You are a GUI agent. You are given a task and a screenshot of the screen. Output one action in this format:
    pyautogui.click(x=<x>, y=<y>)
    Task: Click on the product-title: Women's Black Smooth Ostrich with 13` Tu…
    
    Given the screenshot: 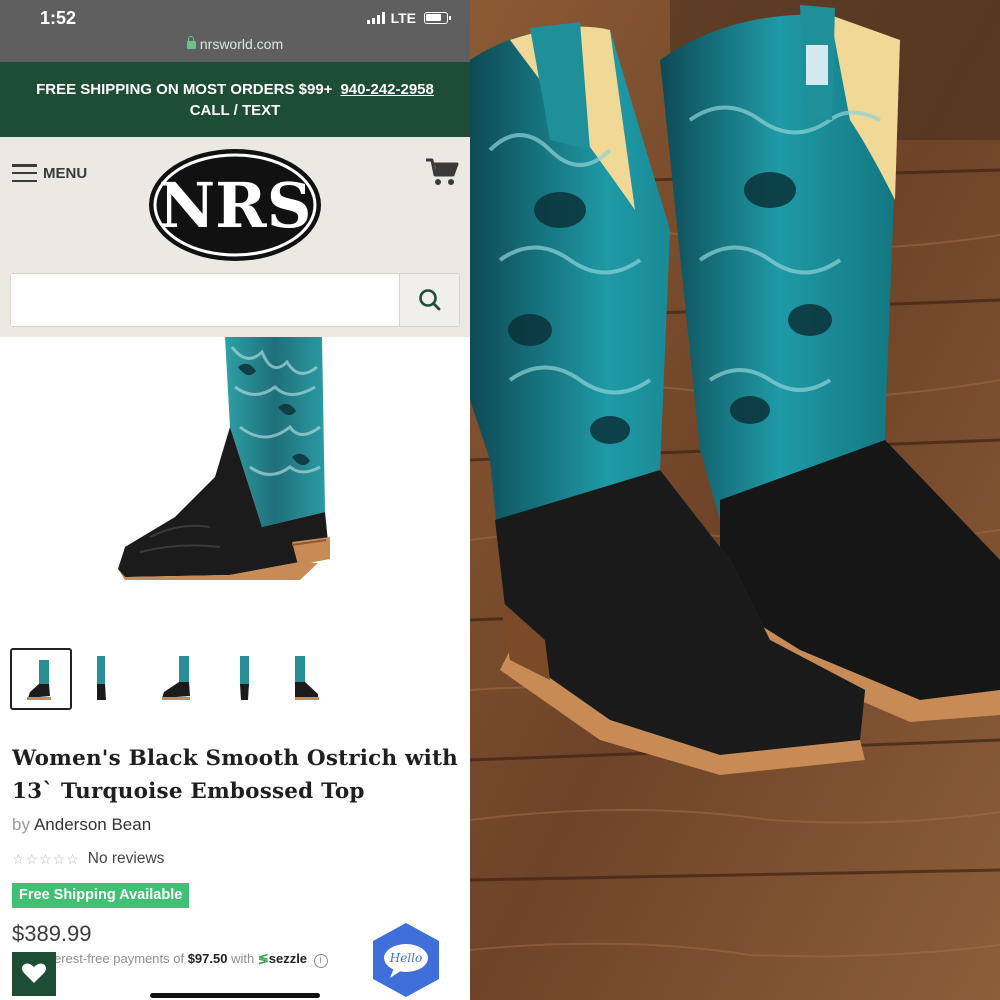 What is the action you would take?
    pyautogui.click(x=235, y=775)
    